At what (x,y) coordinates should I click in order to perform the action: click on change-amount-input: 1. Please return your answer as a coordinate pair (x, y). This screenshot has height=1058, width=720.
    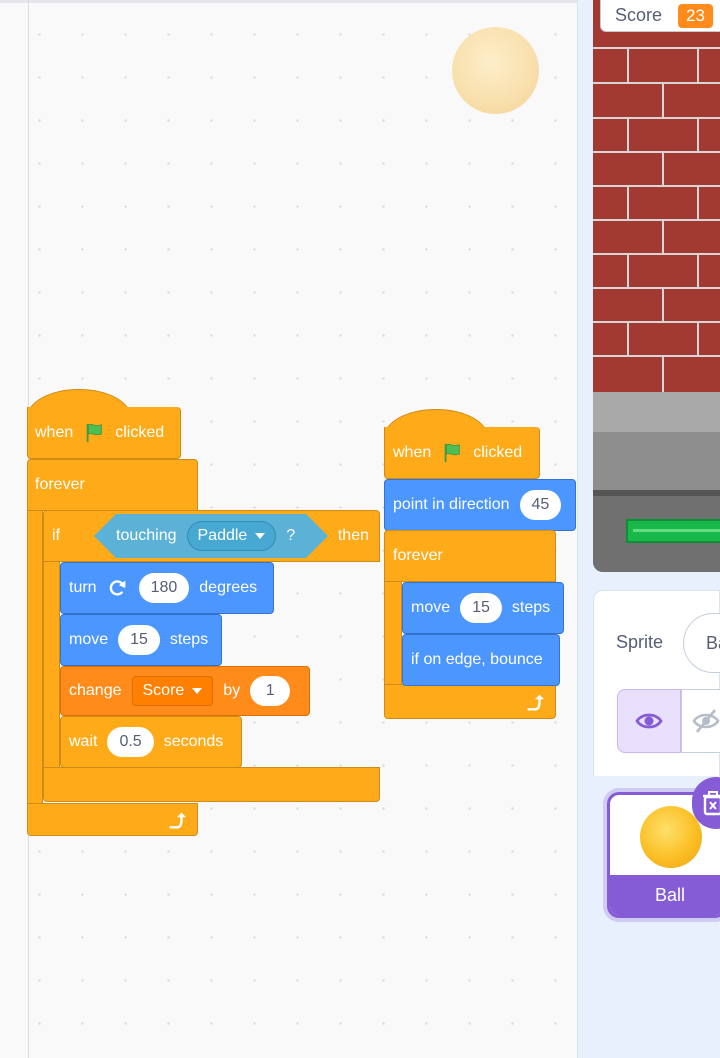
    Looking at the image, I should click on (270, 691).